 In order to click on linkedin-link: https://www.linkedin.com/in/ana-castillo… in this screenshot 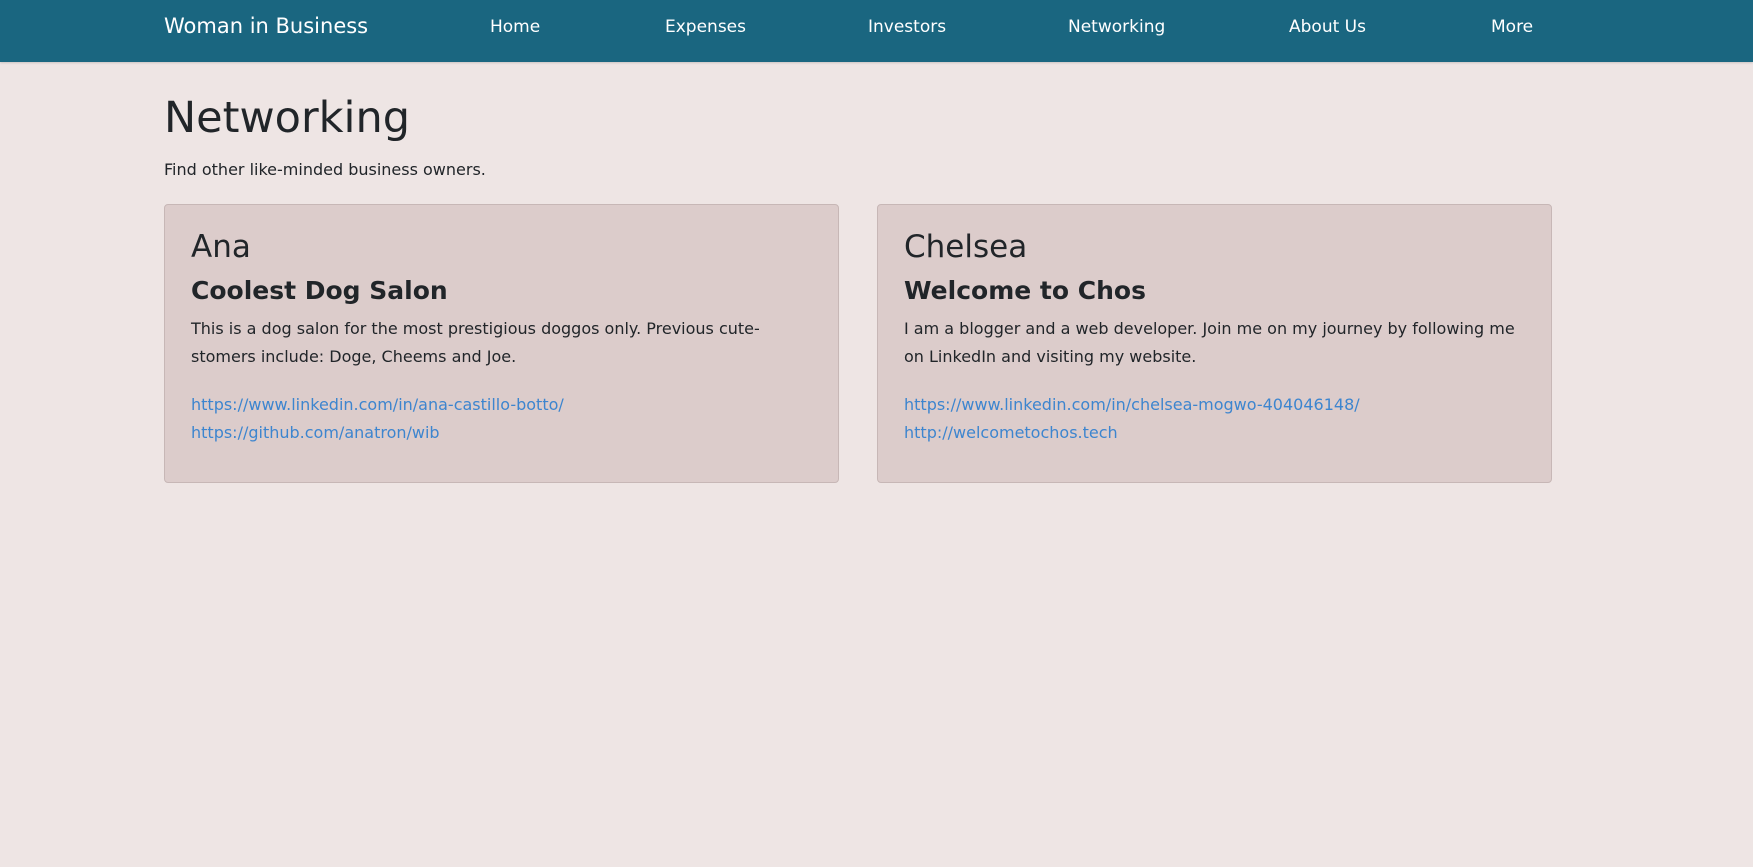, I will do `click(501, 405)`.